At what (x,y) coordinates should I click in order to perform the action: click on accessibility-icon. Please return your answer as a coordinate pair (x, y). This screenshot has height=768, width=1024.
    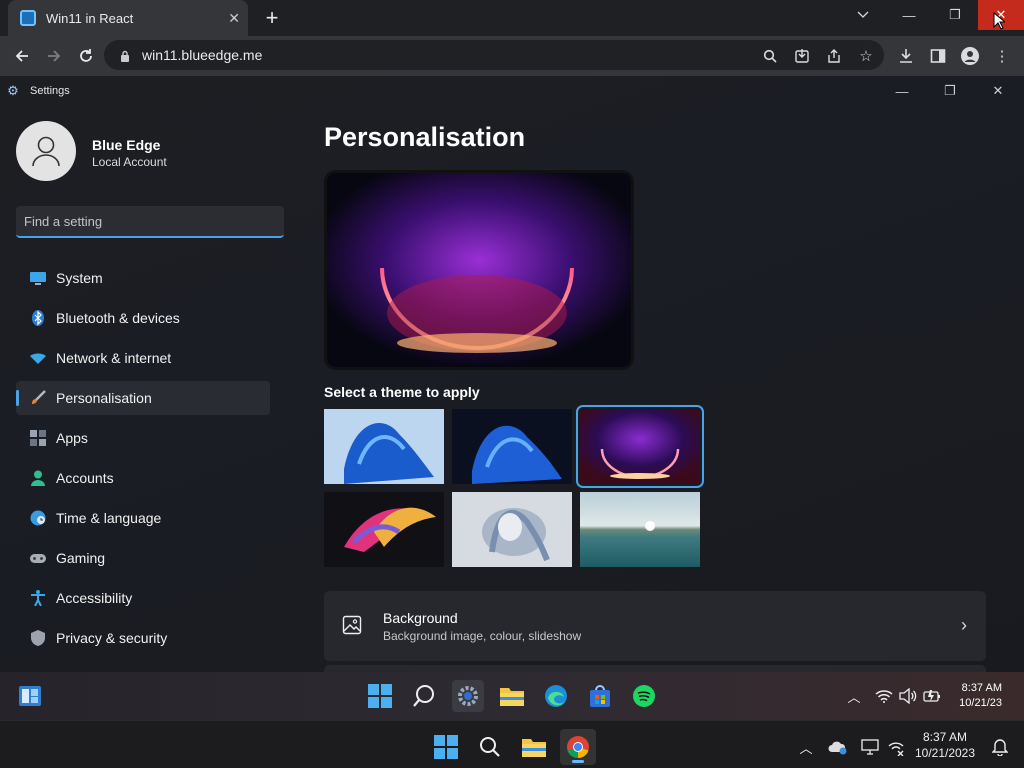
    Looking at the image, I should click on (38, 598).